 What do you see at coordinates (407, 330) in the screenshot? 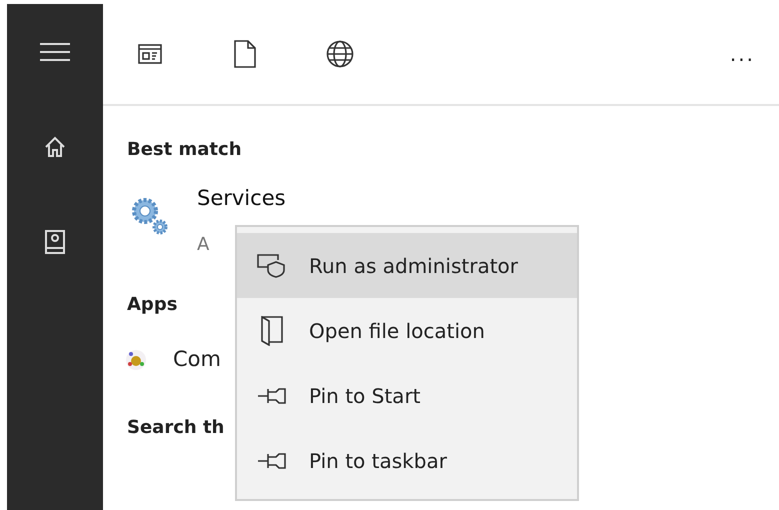
I see `menu-item: Open file location` at bounding box center [407, 330].